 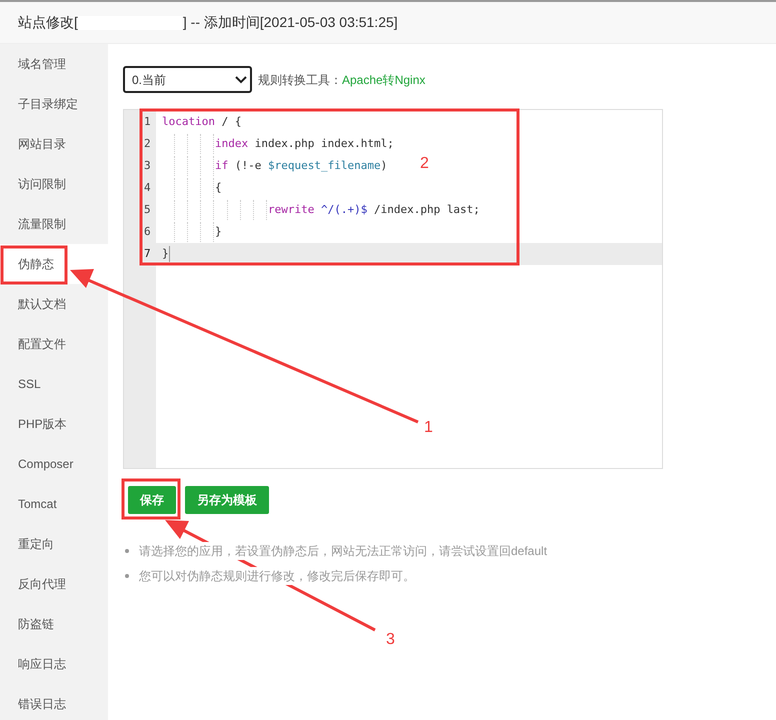 What do you see at coordinates (54, 702) in the screenshot?
I see `sidebar-item: 错误日志` at bounding box center [54, 702].